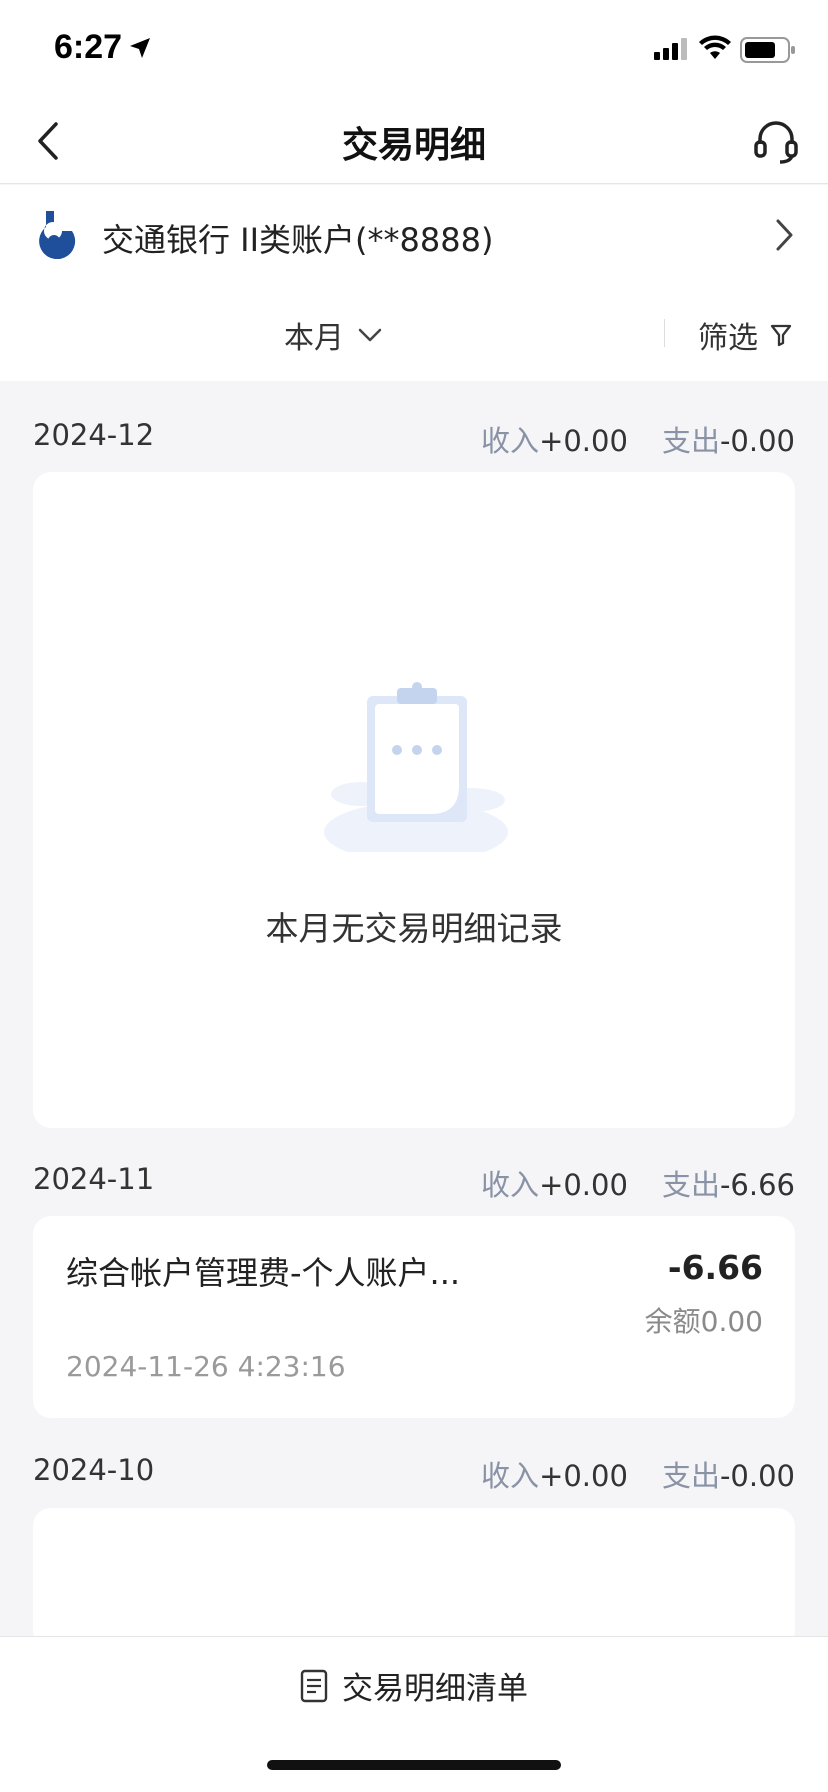 The image size is (828, 1792). What do you see at coordinates (670, 49) in the screenshot?
I see `cellular-signal-icon` at bounding box center [670, 49].